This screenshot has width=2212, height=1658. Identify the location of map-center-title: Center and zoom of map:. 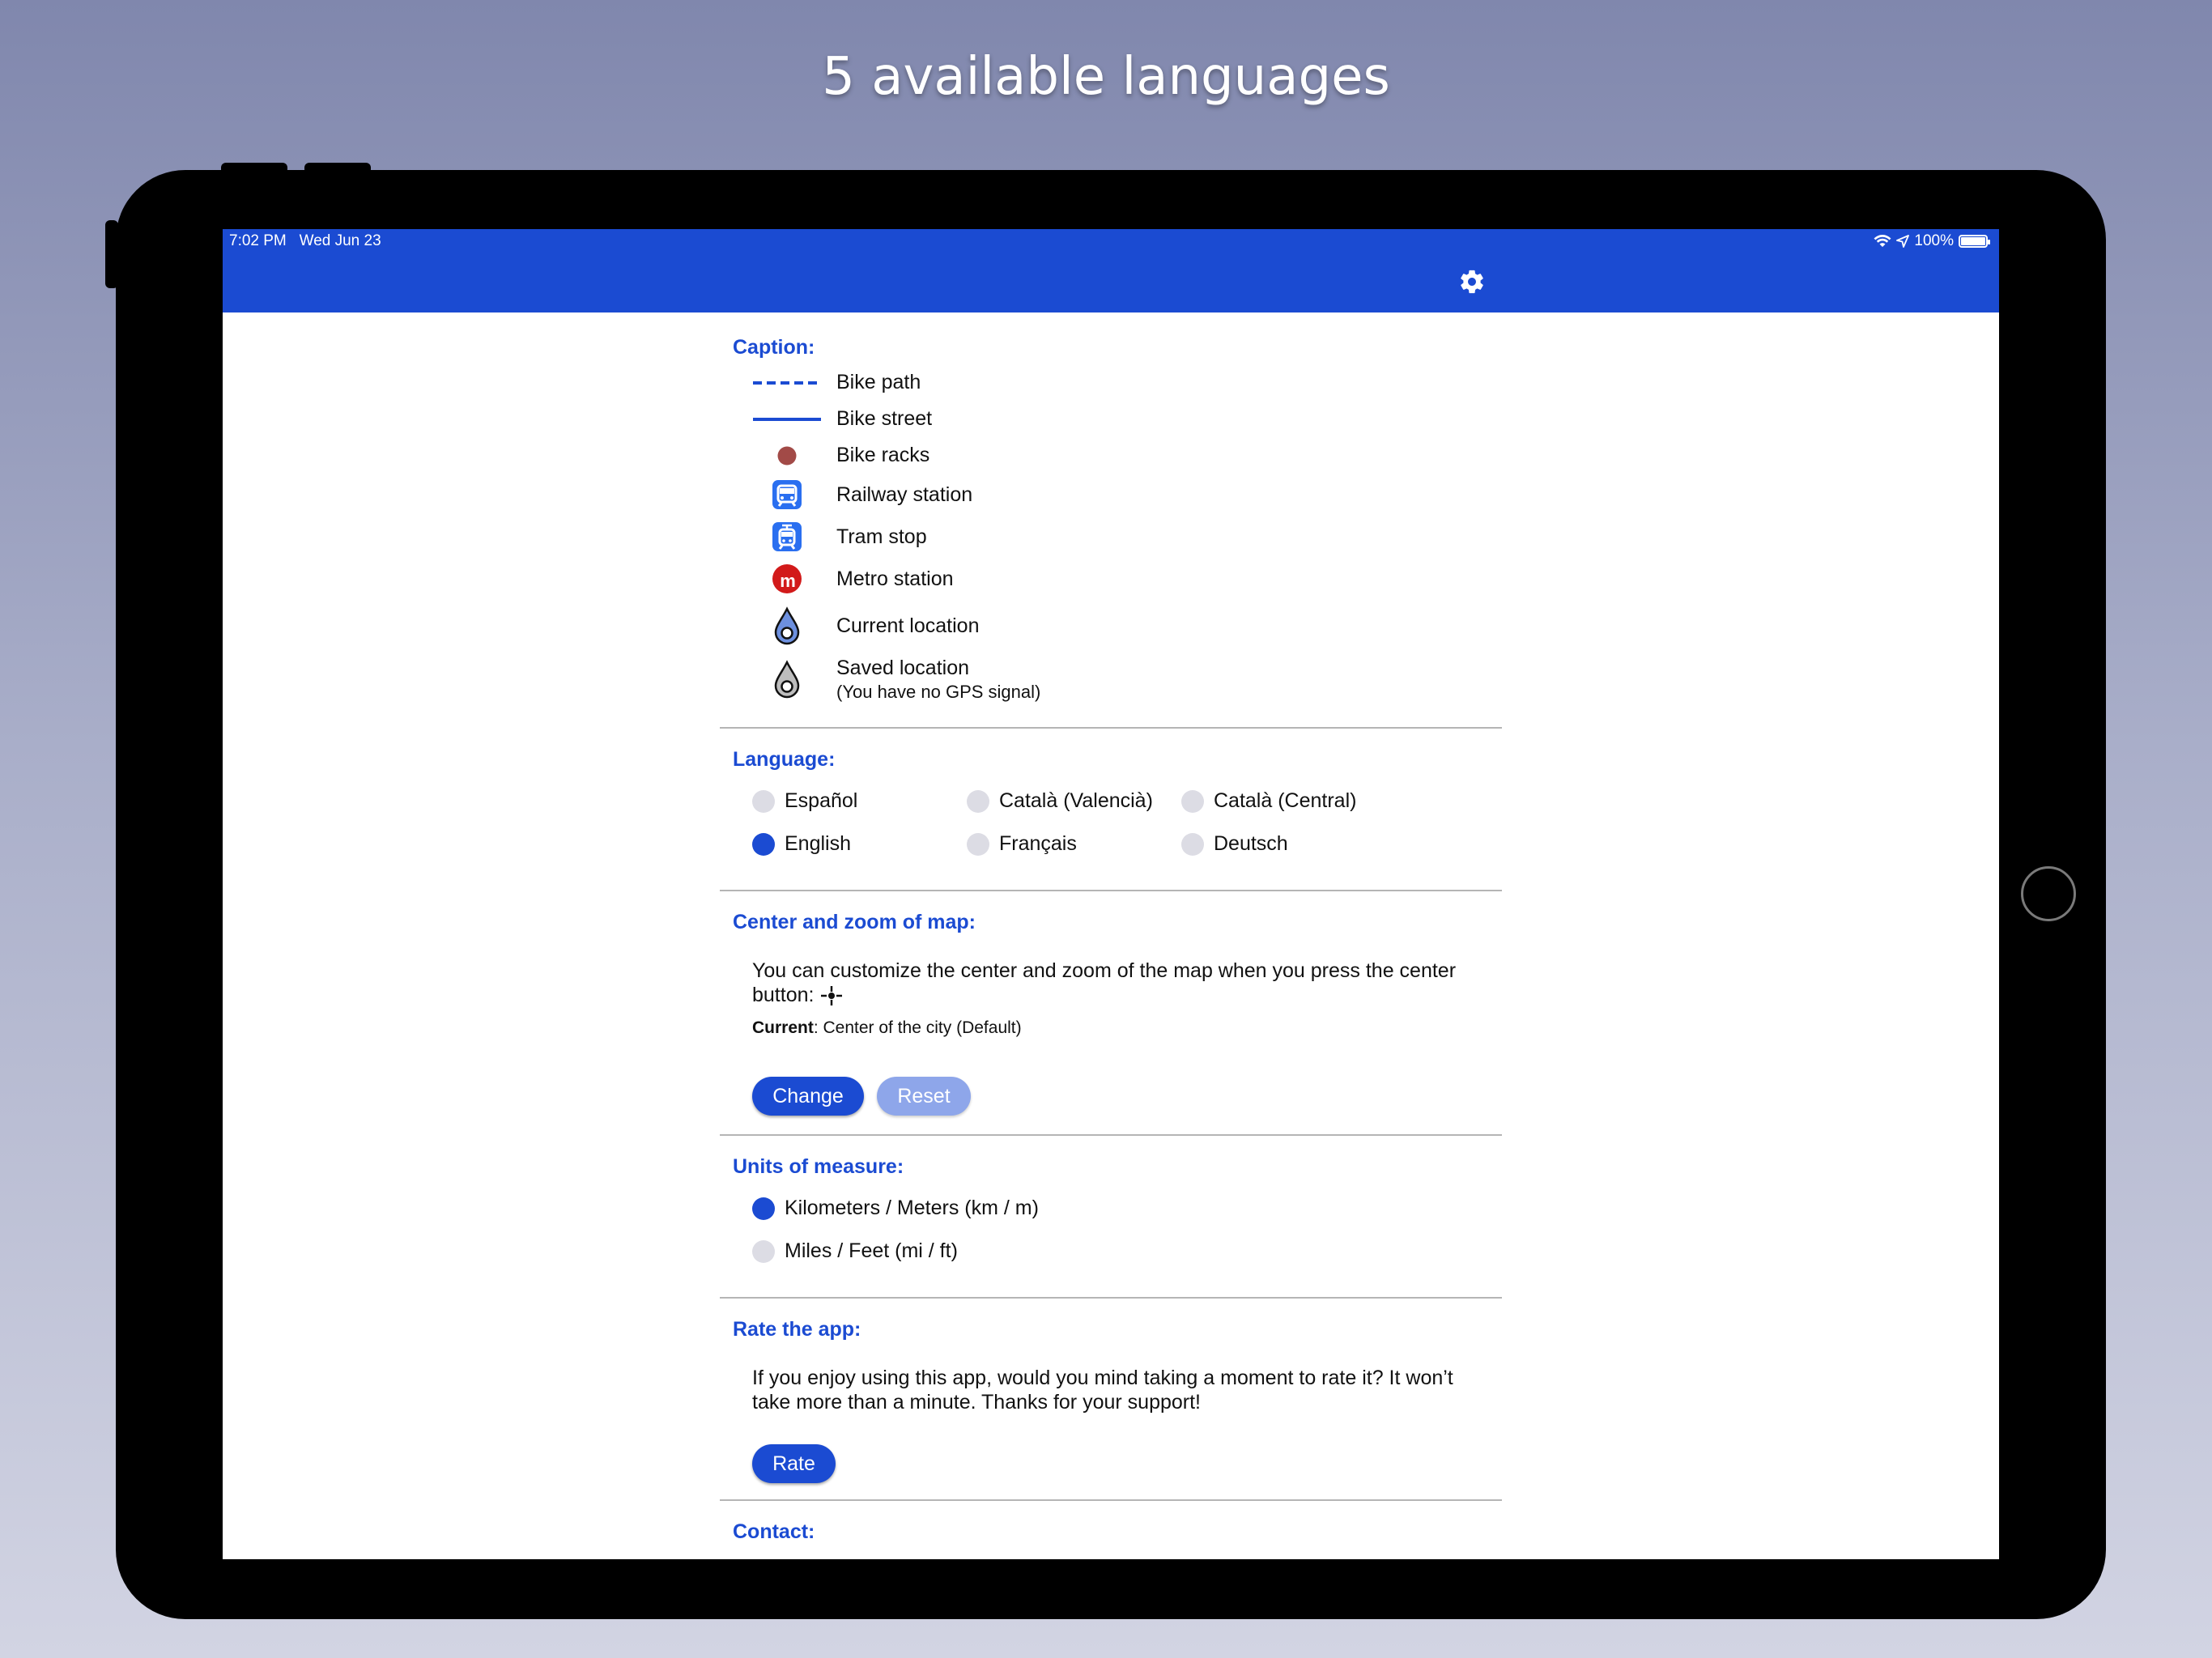
(854, 922).